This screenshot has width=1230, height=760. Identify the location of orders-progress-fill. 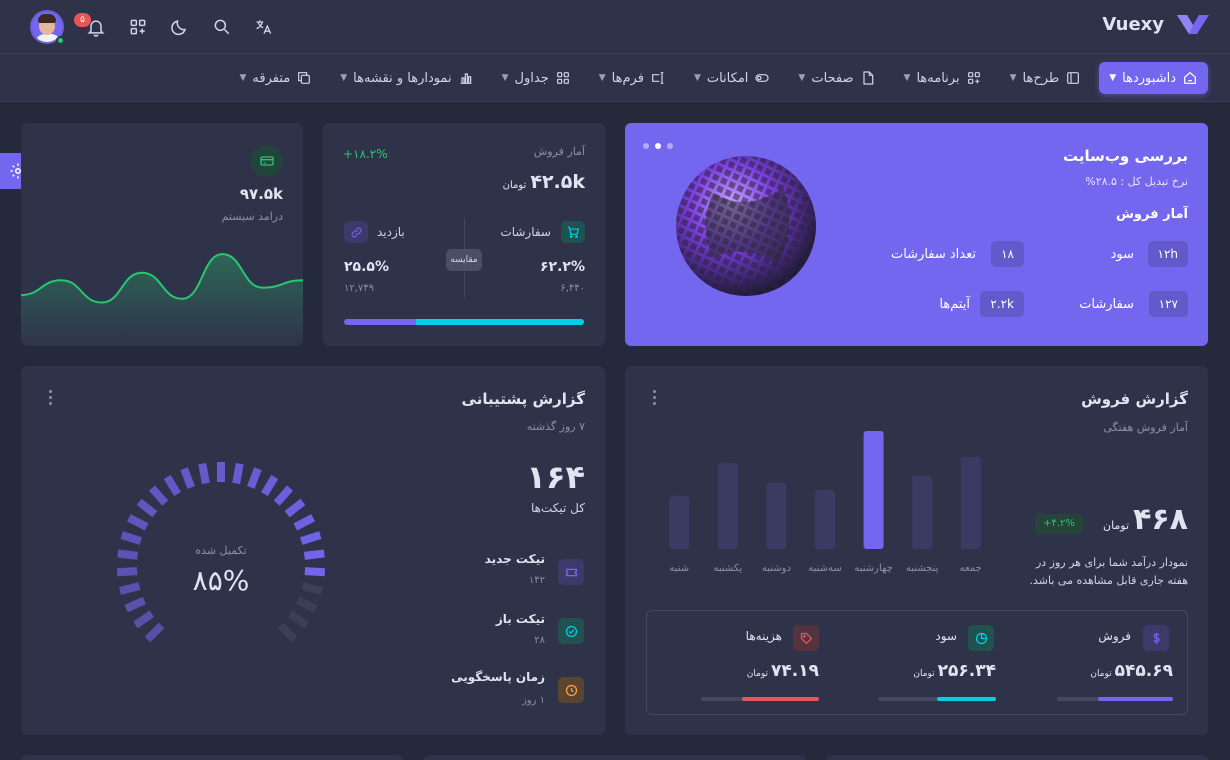
(500, 322).